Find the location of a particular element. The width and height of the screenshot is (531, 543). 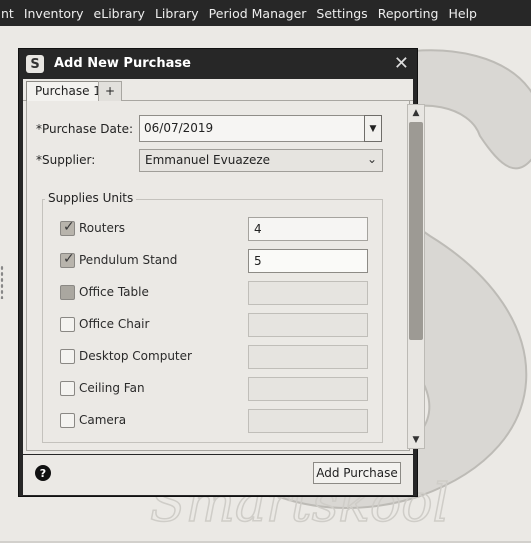

vertical-scrollbar: ▲ ▼ is located at coordinates (416, 276).